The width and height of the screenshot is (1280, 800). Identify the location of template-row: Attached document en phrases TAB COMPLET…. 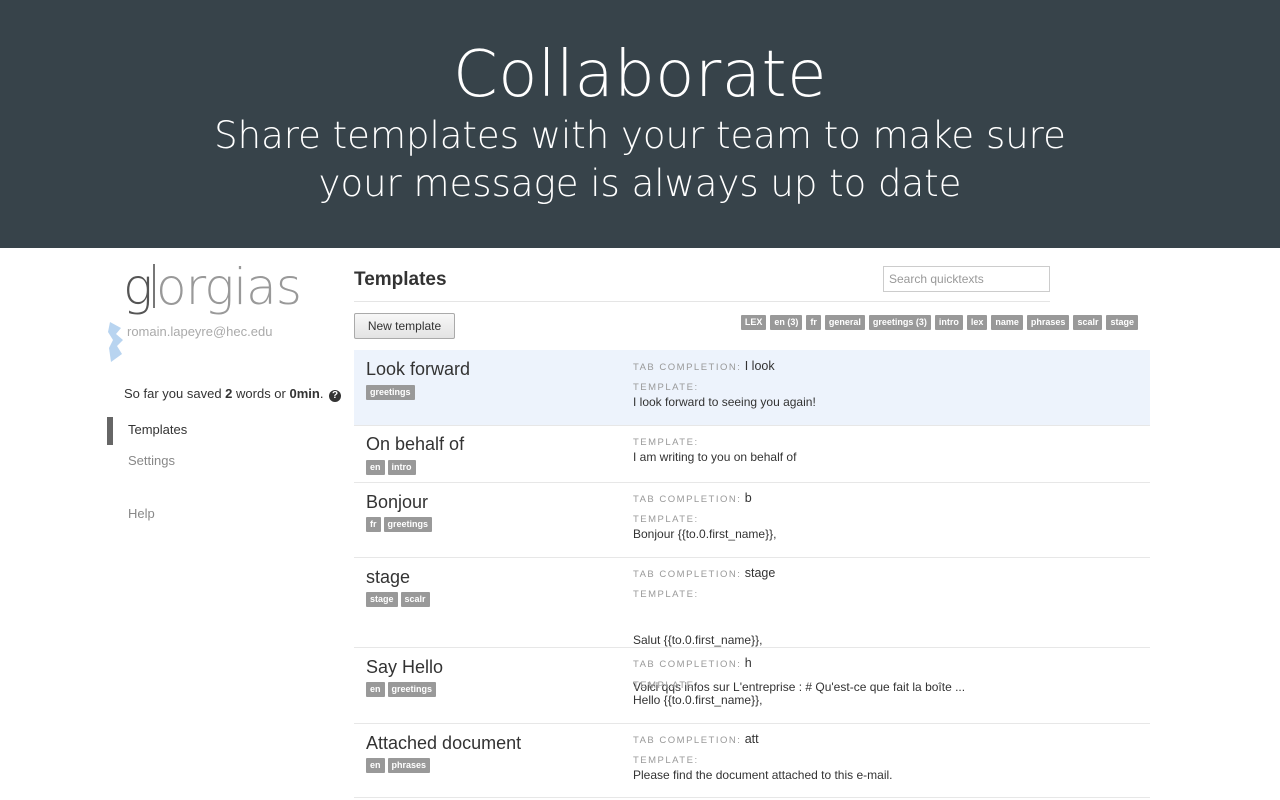
(752, 761).